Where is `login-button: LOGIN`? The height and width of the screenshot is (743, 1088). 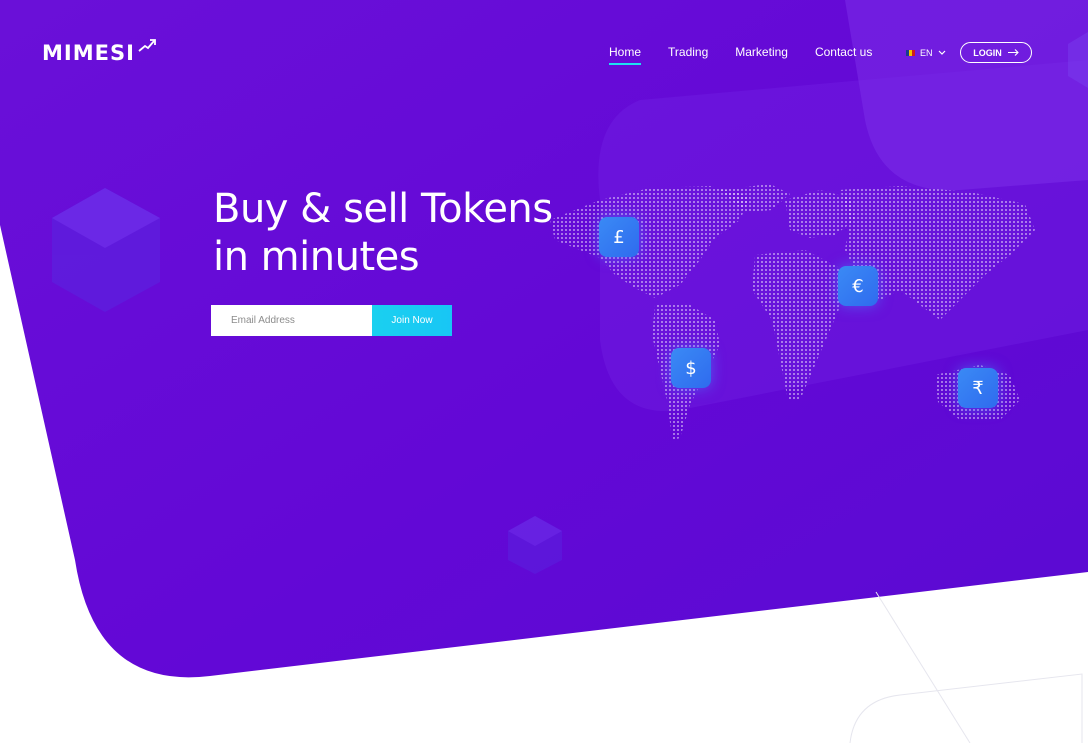 login-button: LOGIN is located at coordinates (996, 52).